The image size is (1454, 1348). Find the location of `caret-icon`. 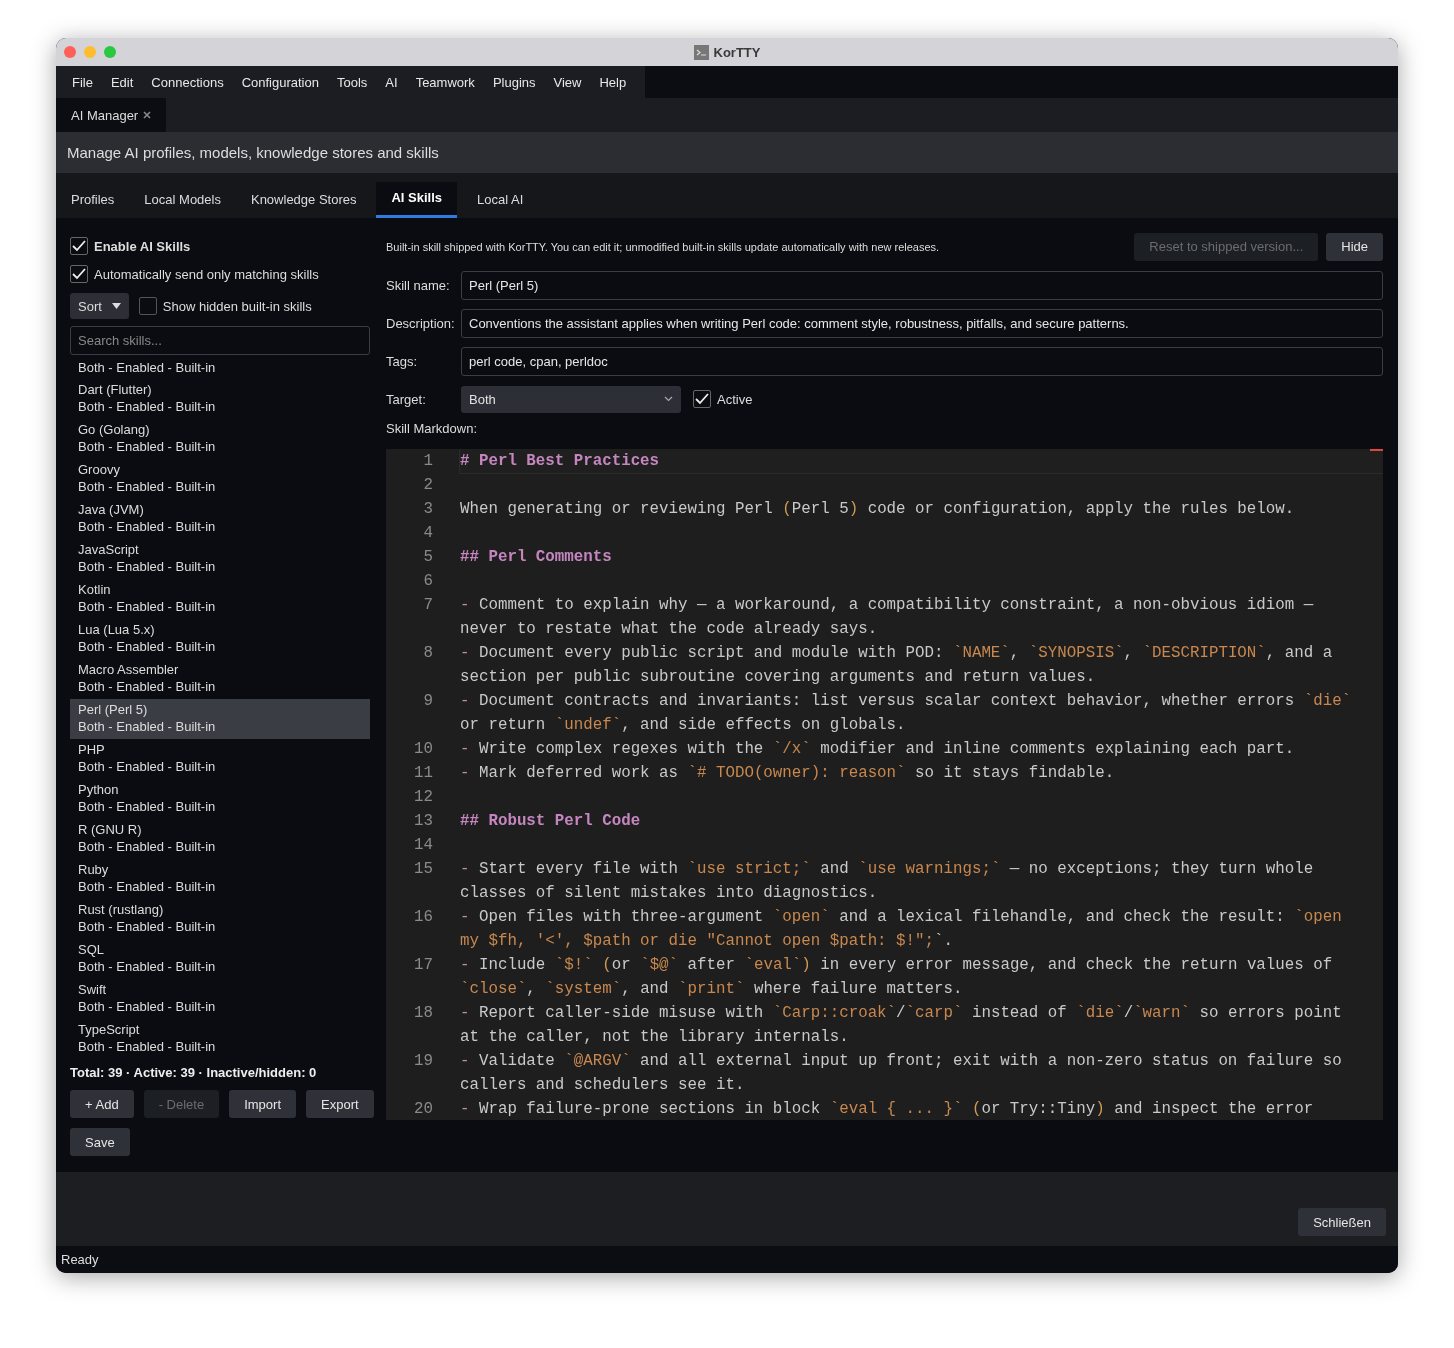

caret-icon is located at coordinates (116, 306).